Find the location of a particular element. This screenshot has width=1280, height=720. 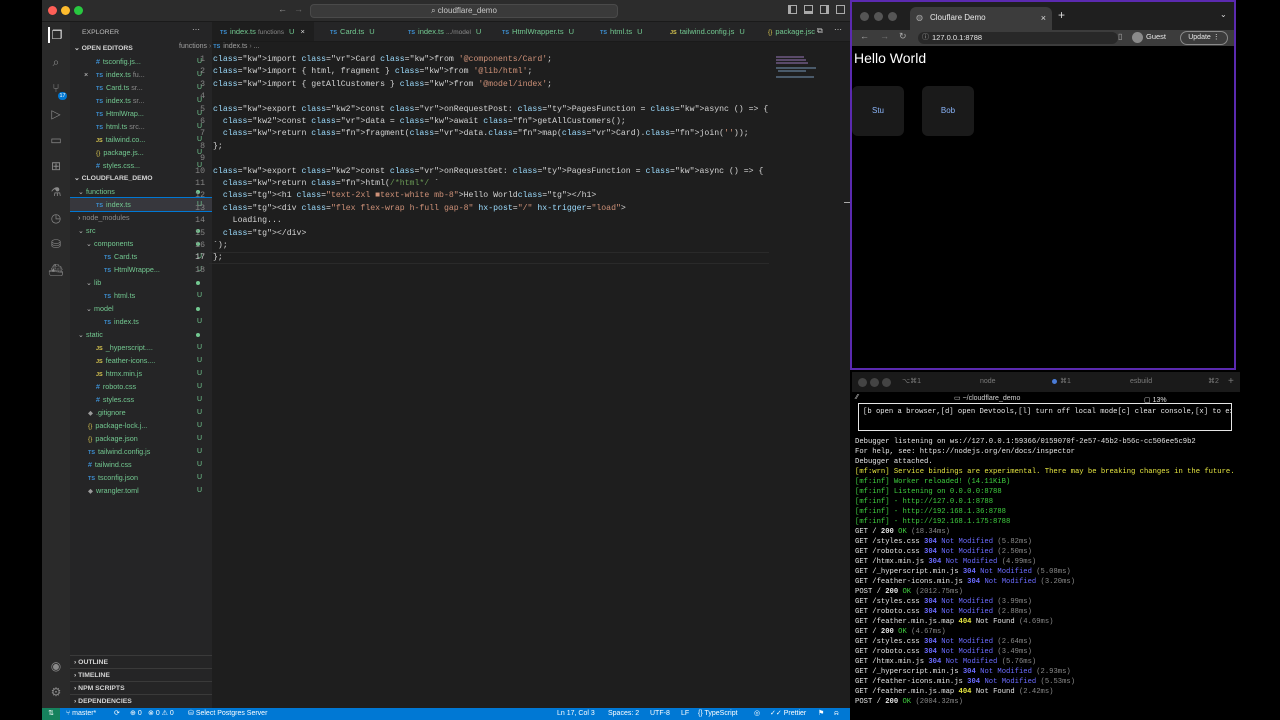

code-line: class="tg"></div> is located at coordinates (260, 234).